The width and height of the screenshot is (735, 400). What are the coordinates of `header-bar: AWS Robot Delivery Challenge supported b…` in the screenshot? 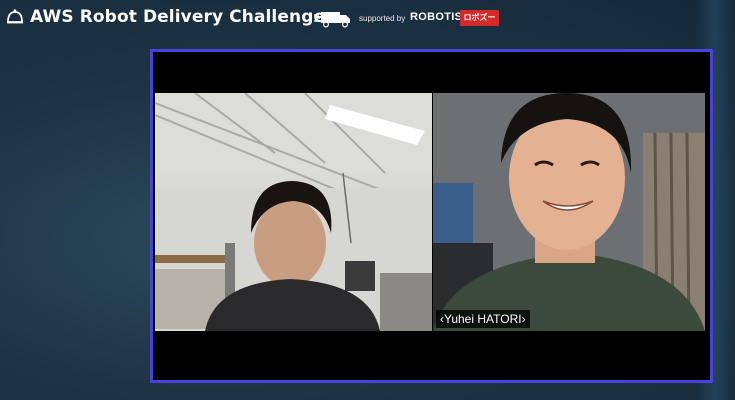 It's located at (367, 18).